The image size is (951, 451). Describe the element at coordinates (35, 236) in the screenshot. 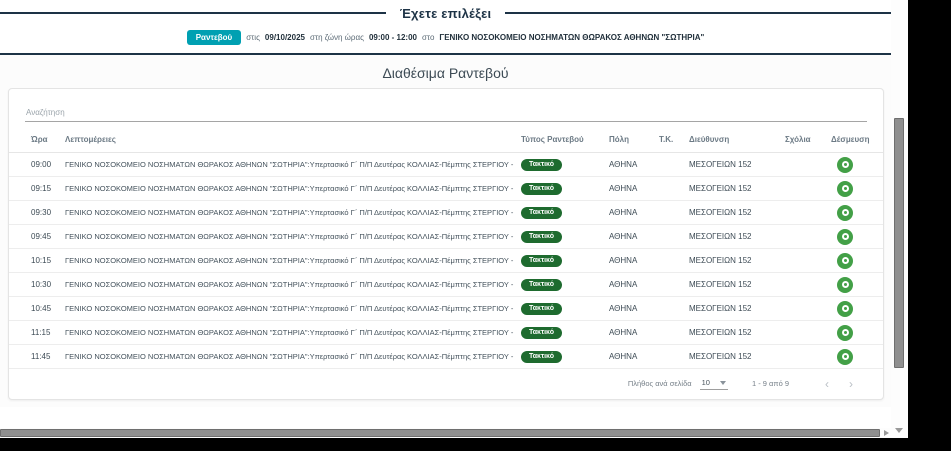

I see `cell-time: 09:45` at that location.